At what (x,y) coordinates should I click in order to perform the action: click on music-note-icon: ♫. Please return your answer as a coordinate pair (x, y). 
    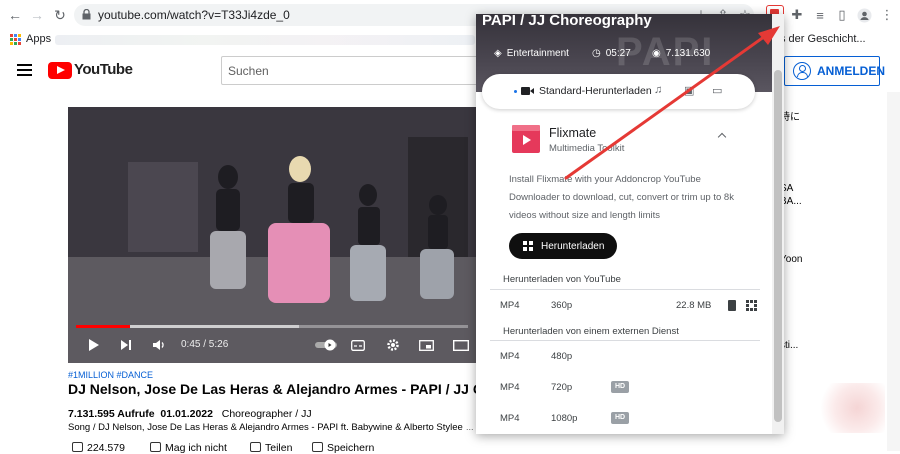
    Looking at the image, I should click on (658, 90).